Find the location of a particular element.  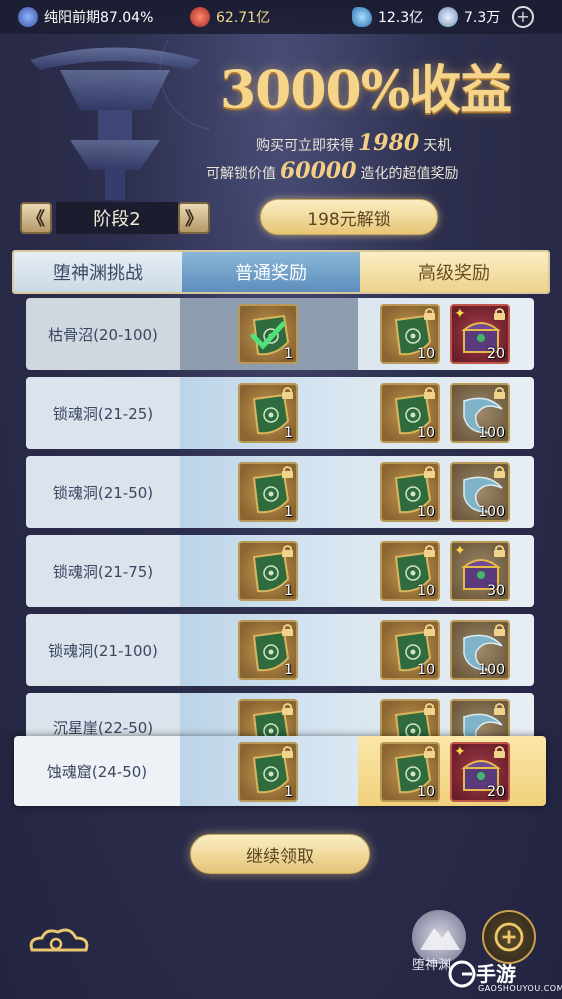

reward-row-4: 锁魂洞(21-75) 1 10 ✦ 30 is located at coordinates (280, 571).